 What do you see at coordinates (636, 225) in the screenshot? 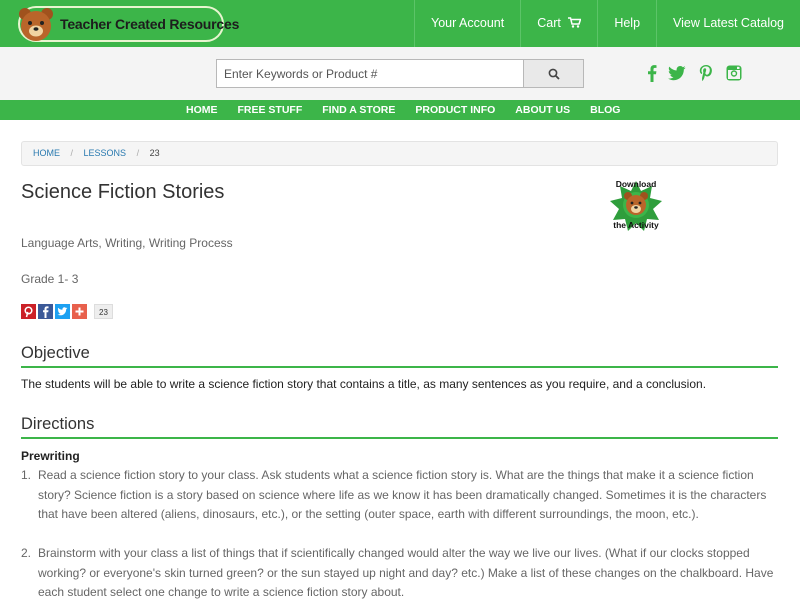
I see `download-sublabel: the Activity` at bounding box center [636, 225].